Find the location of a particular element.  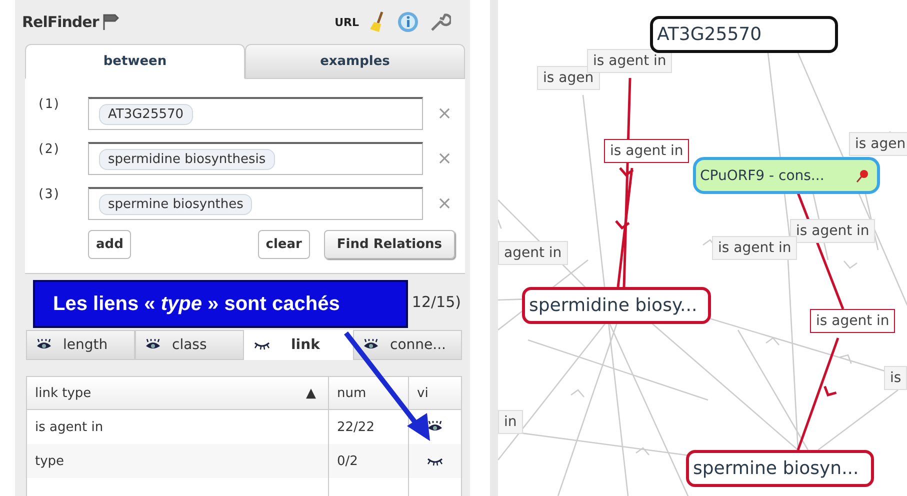

graph-node: AT3G25570 is located at coordinates (744, 34).